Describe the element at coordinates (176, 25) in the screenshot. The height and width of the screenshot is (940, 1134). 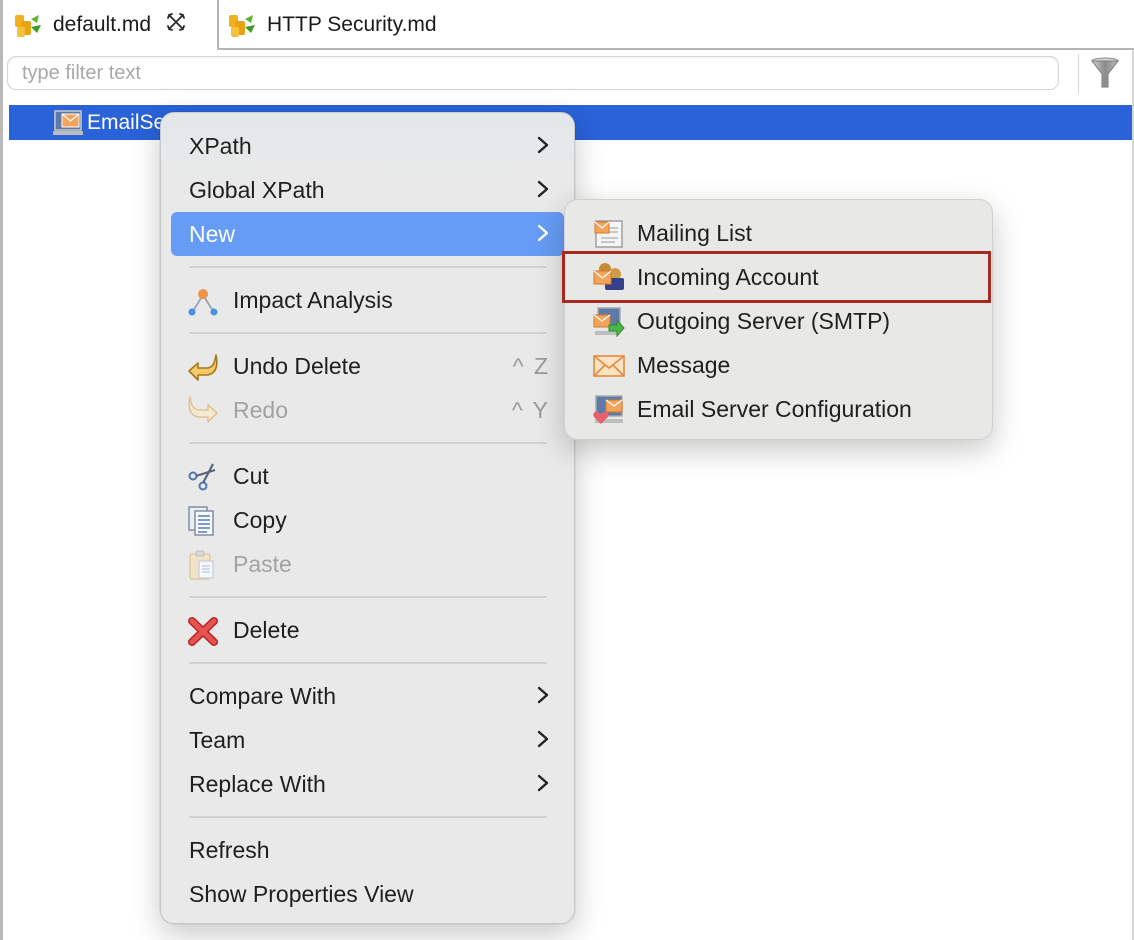
I see `close-icon` at that location.